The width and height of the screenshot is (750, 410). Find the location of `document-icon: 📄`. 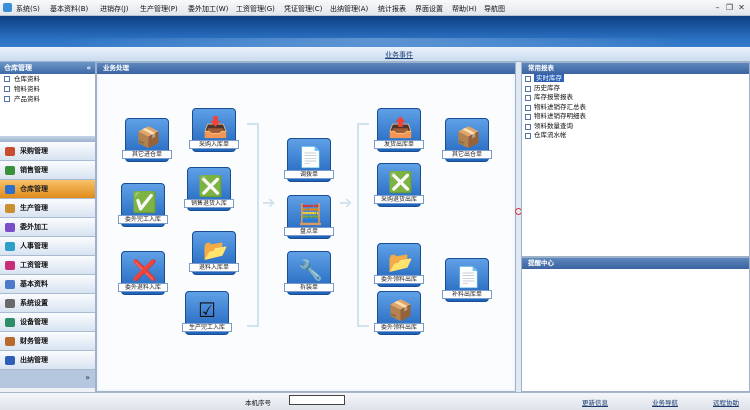

document-icon: 📄 is located at coordinates (310, 157).